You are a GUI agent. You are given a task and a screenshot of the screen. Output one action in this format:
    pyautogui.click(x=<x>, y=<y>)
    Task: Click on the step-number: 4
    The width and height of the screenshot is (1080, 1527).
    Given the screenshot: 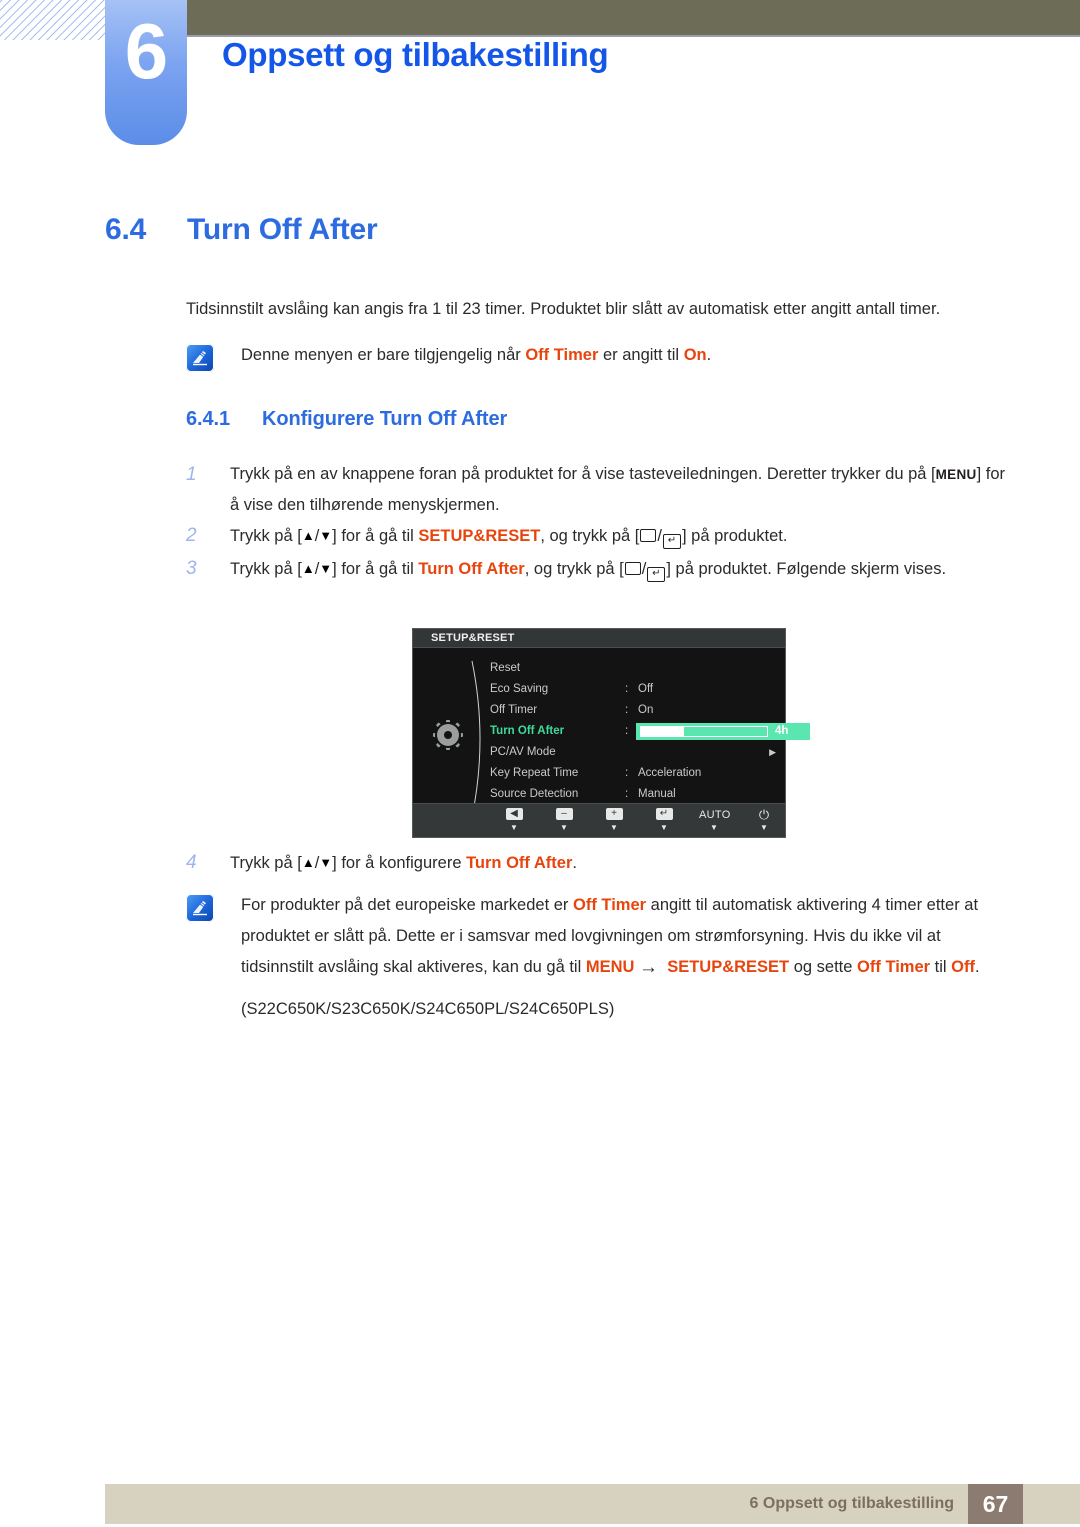 What is the action you would take?
    pyautogui.click(x=191, y=862)
    